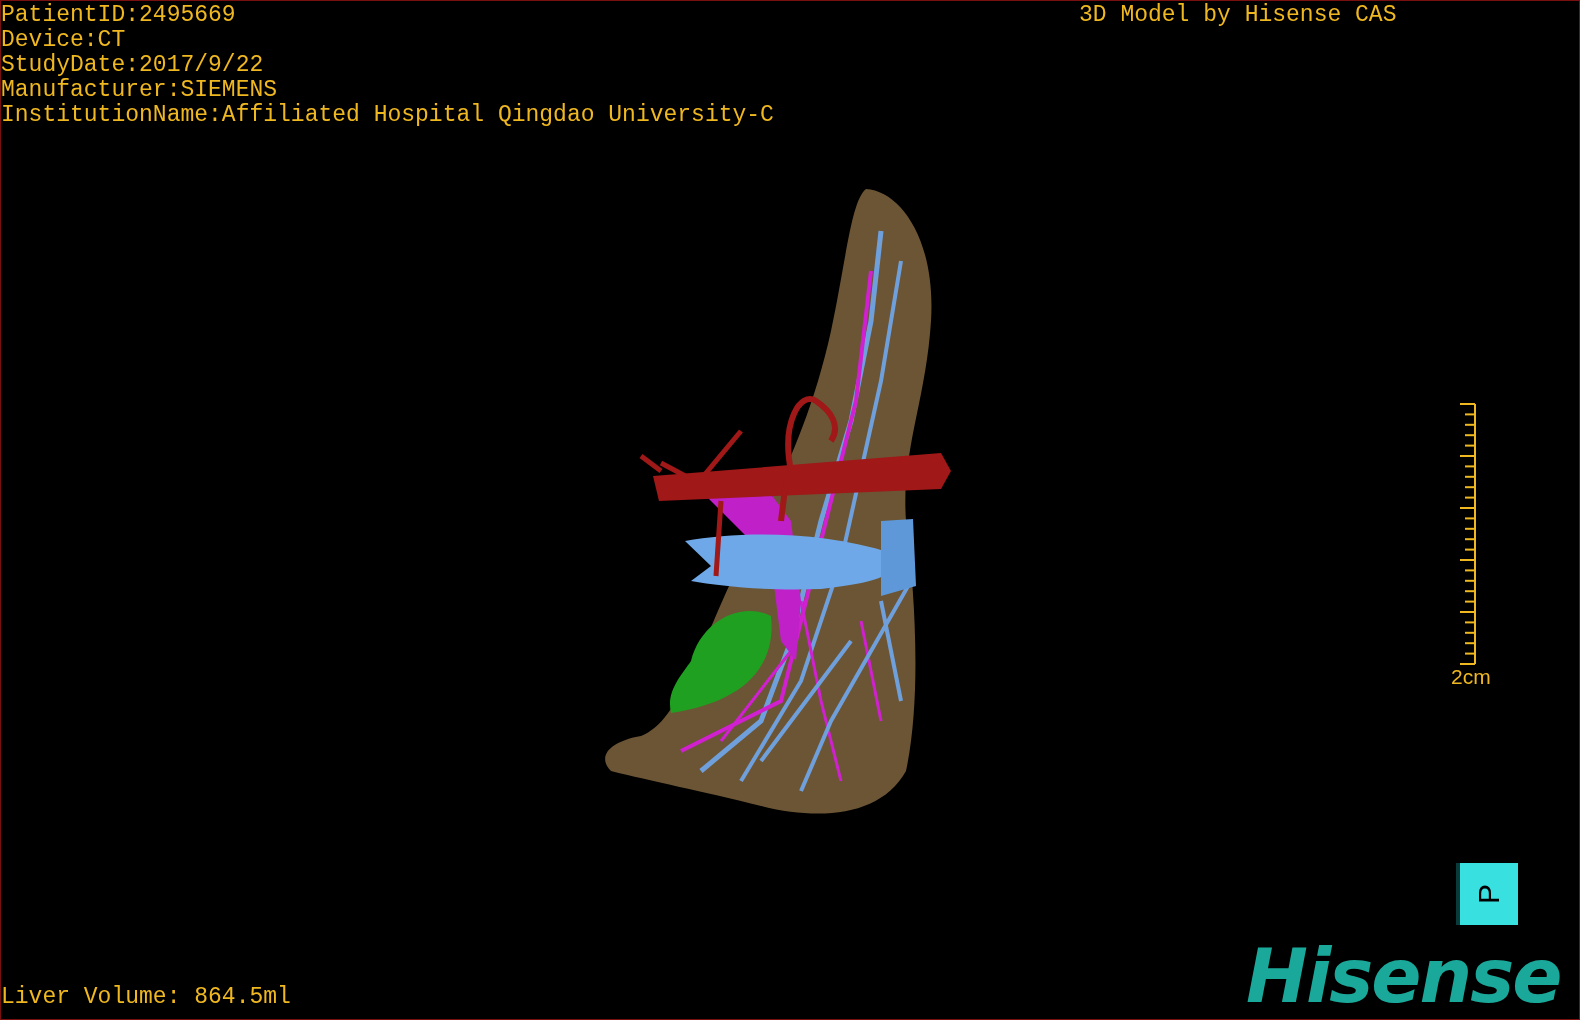  I want to click on info-line: StudyDate:2017/9/22, so click(133, 65).